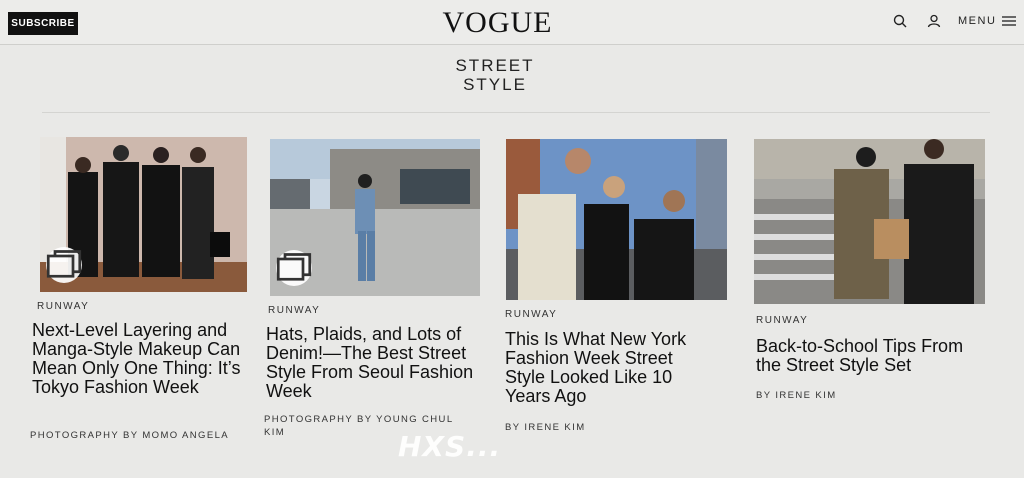  What do you see at coordinates (869, 221) in the screenshot?
I see `article-4-photo` at bounding box center [869, 221].